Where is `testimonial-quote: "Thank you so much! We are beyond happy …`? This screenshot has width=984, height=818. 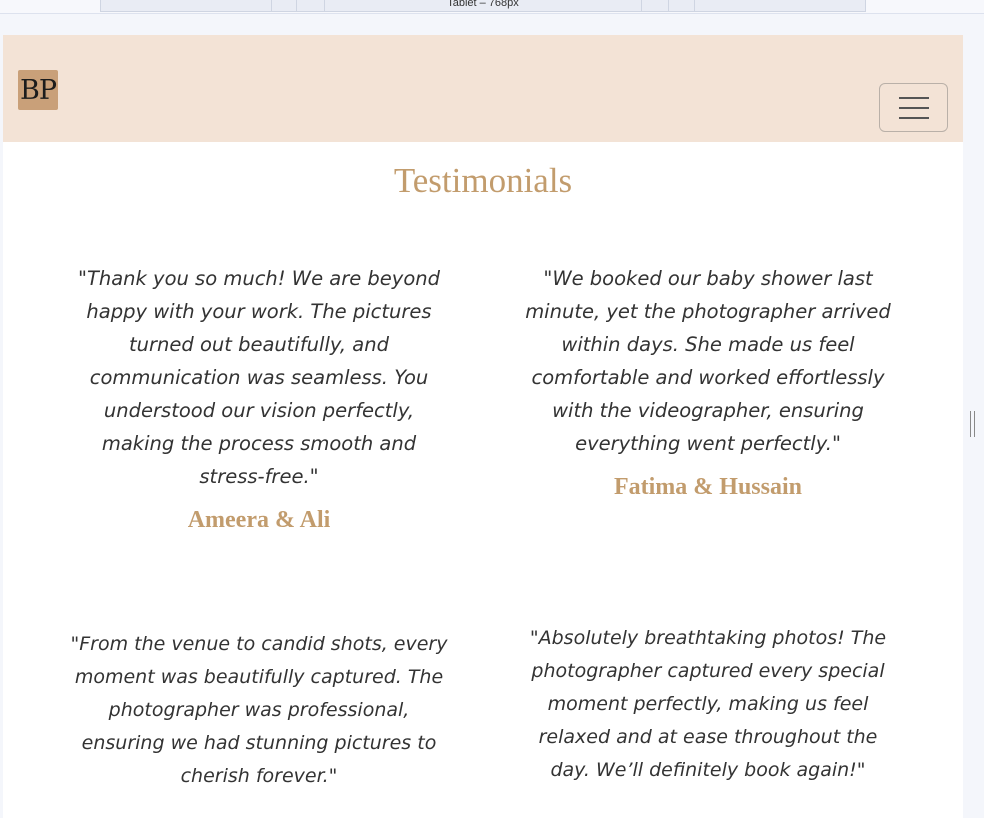 testimonial-quote: "Thank you so much! We are beyond happy … is located at coordinates (259, 377).